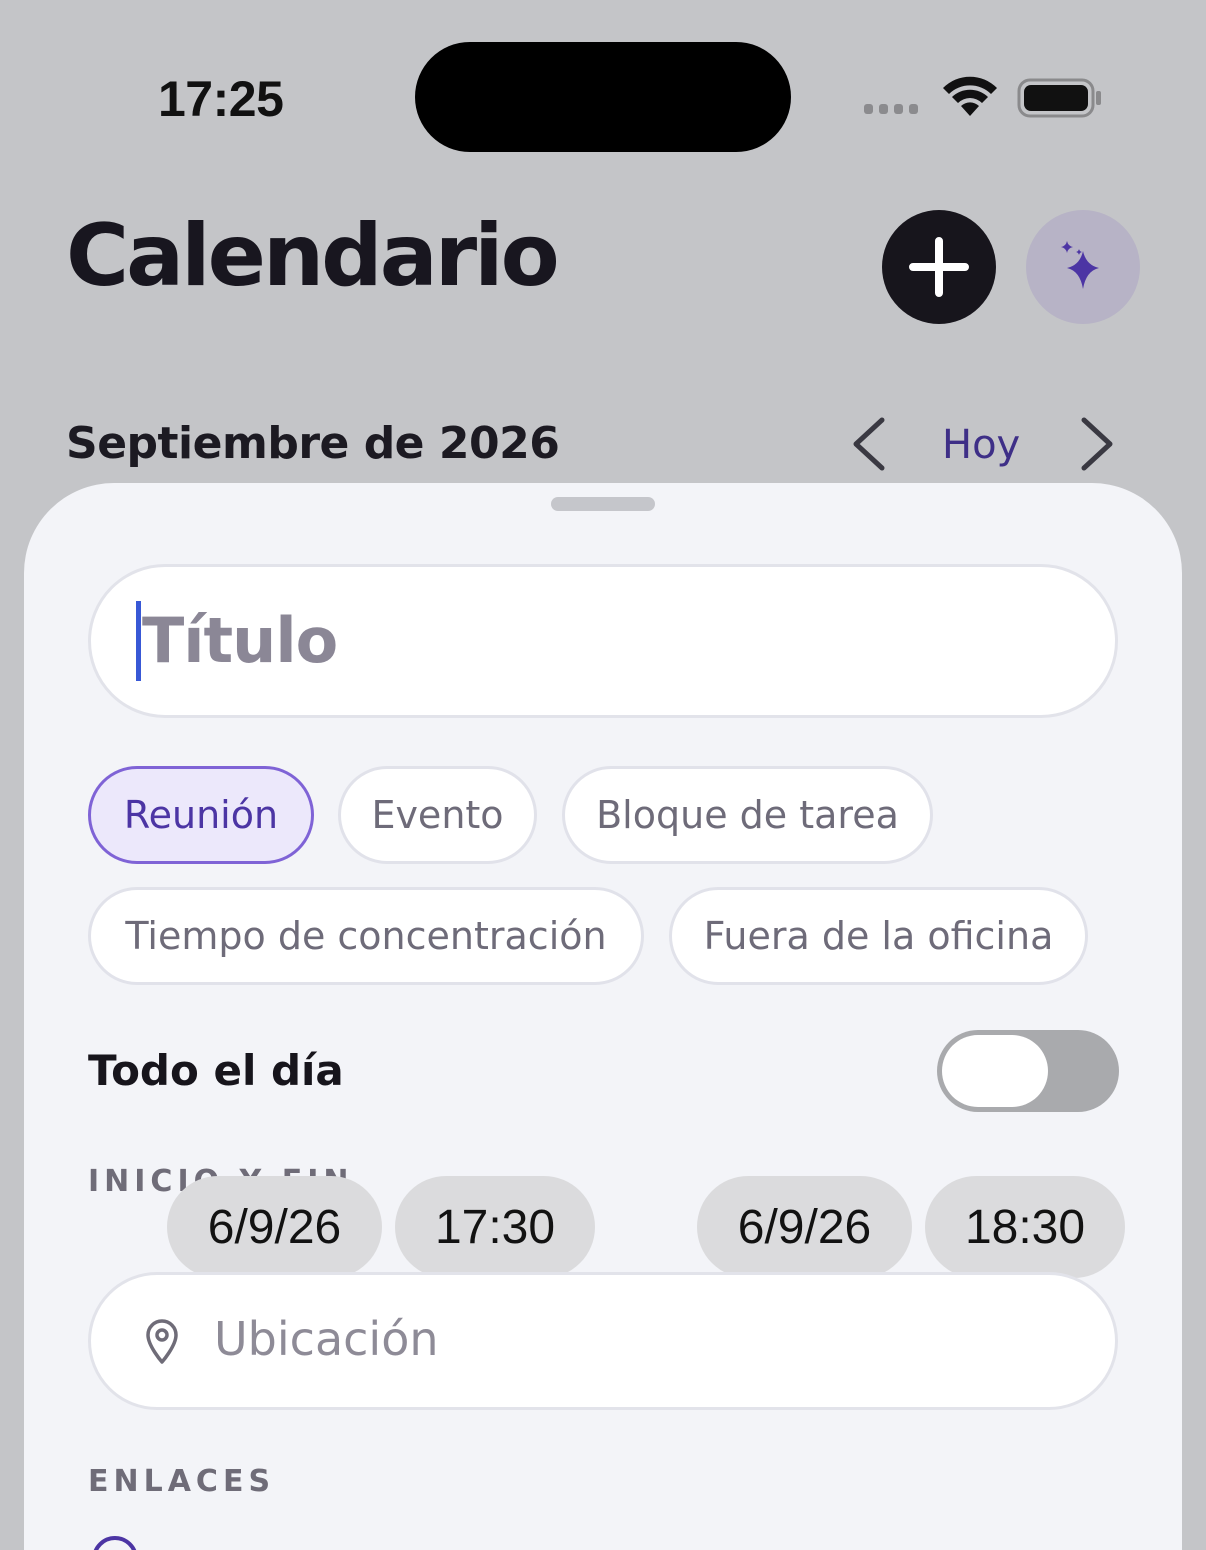  I want to click on ai-assistant-button, so click(1083, 267).